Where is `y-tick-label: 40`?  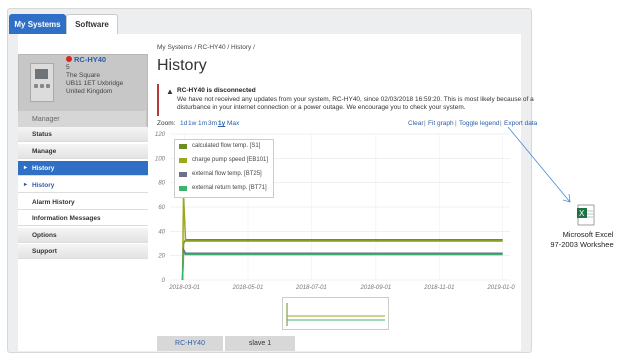 y-tick-label: 40 is located at coordinates (161, 232).